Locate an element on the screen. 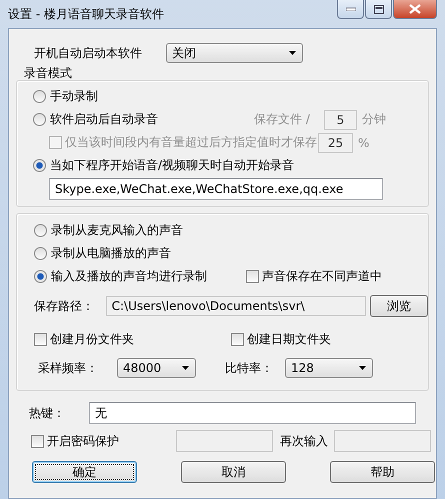  minimize-button is located at coordinates (350, 9).